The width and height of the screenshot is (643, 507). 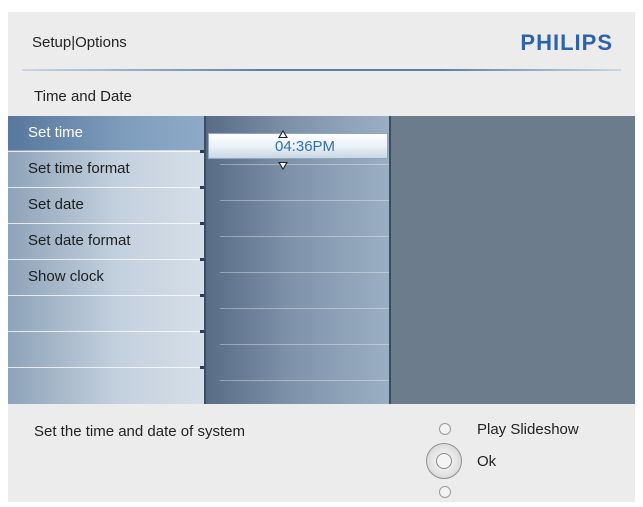 I want to click on header-divider, so click(x=321, y=70).